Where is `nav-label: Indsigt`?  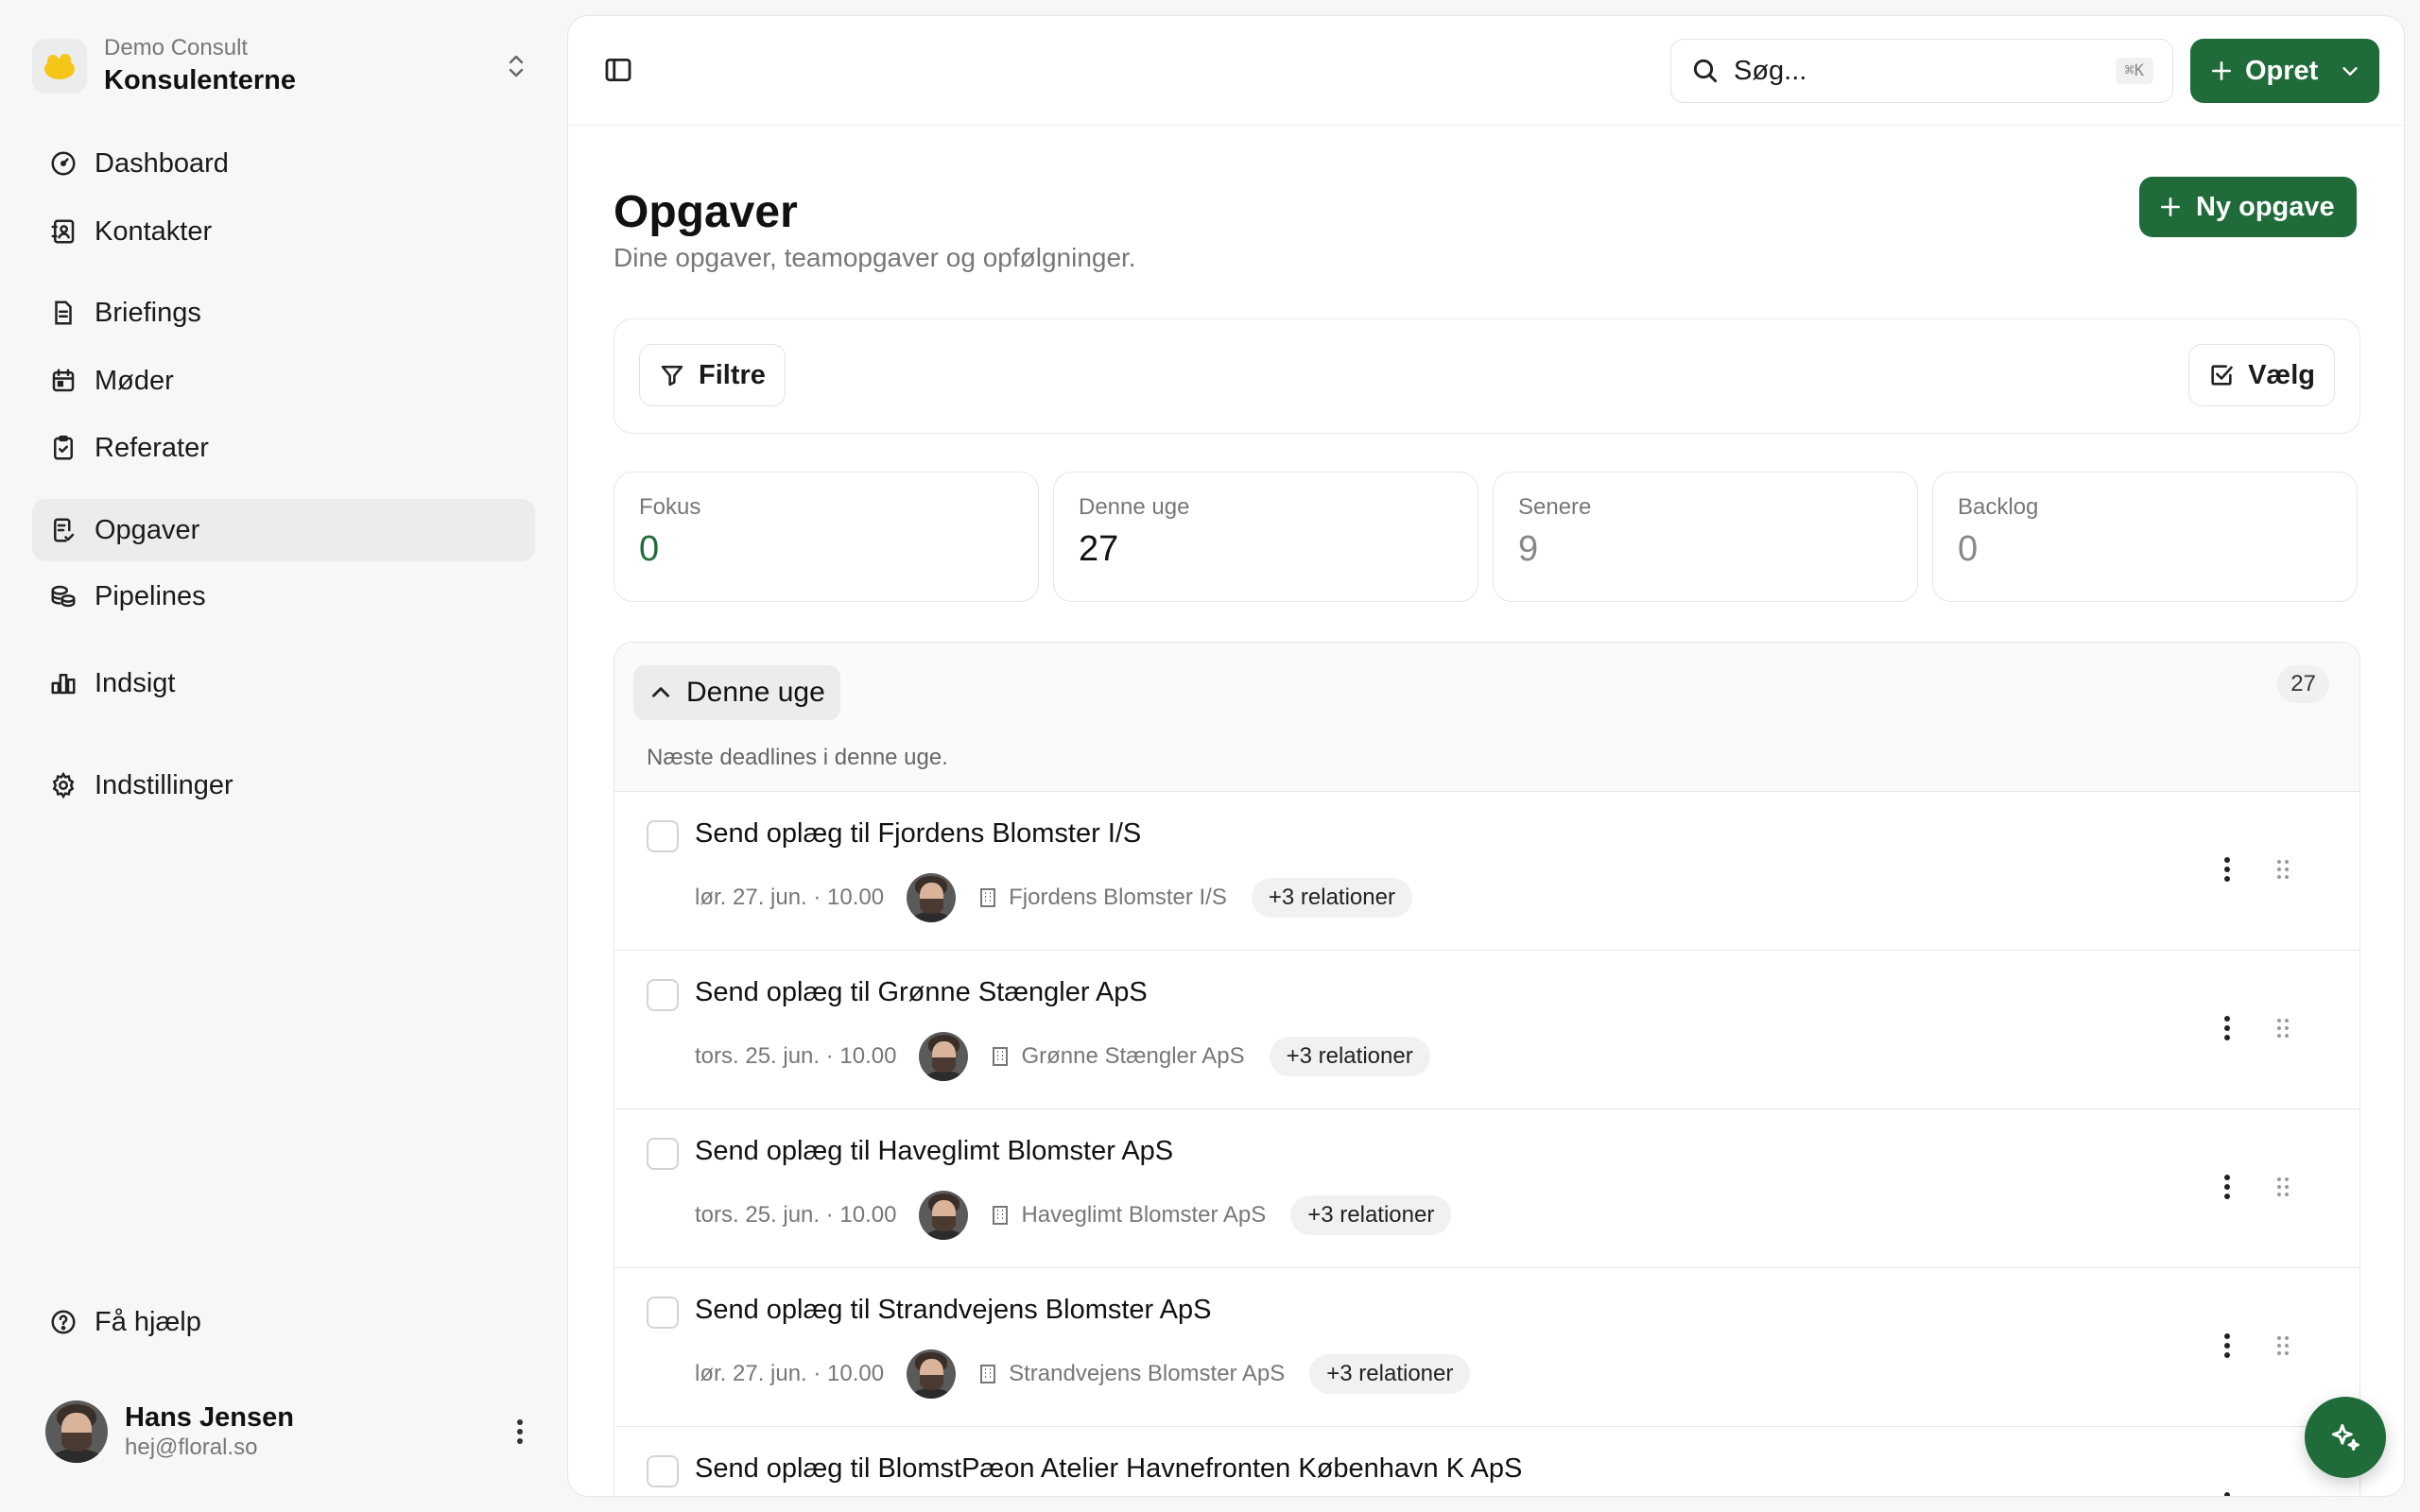
nav-label: Indsigt is located at coordinates (135, 682).